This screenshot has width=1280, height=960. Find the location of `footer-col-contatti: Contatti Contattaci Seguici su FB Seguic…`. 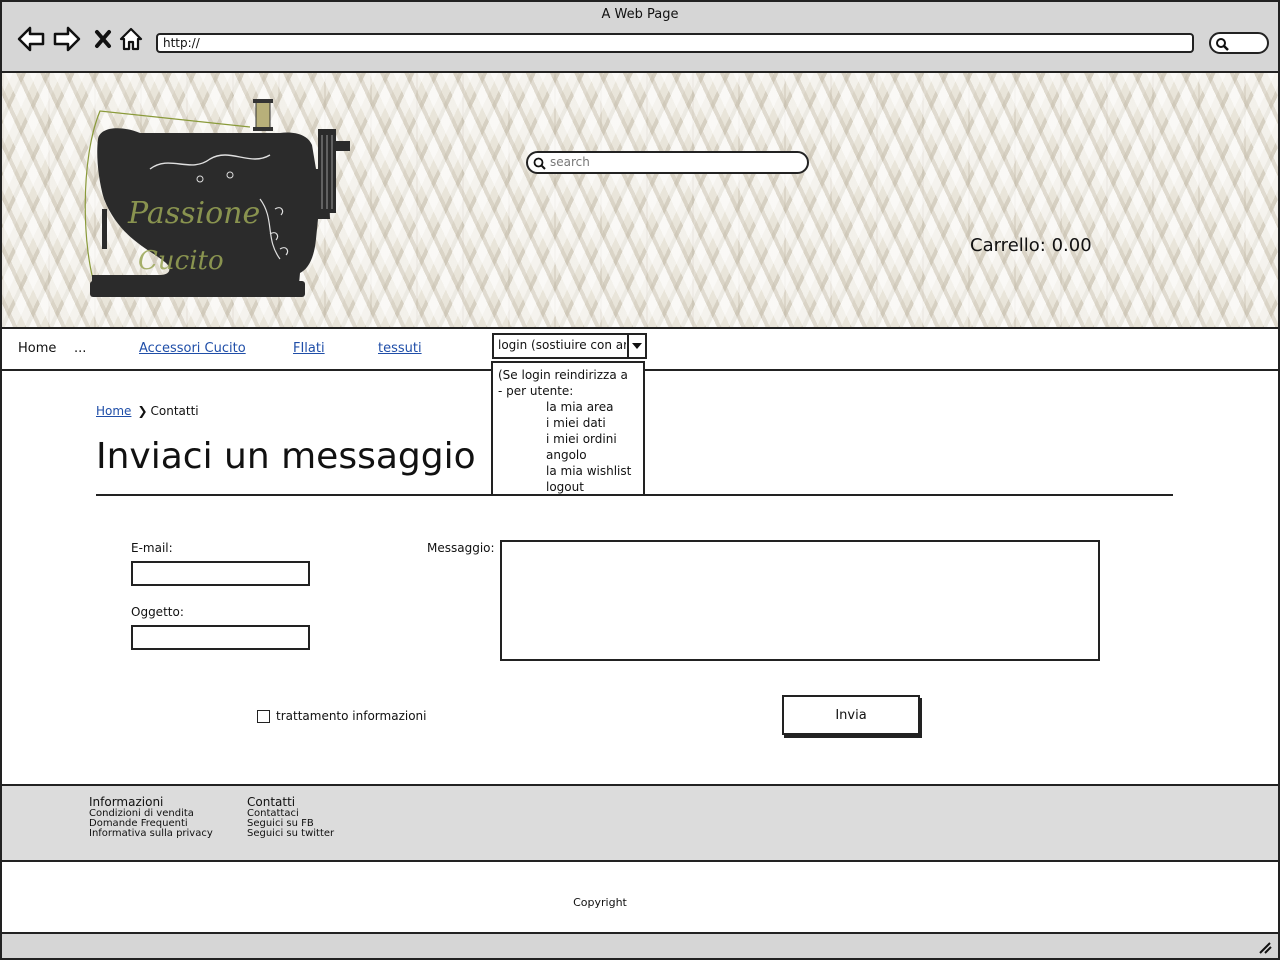

footer-col-contatti: Contatti Contattaci Seguici su FB Seguic… is located at coordinates (290, 817).